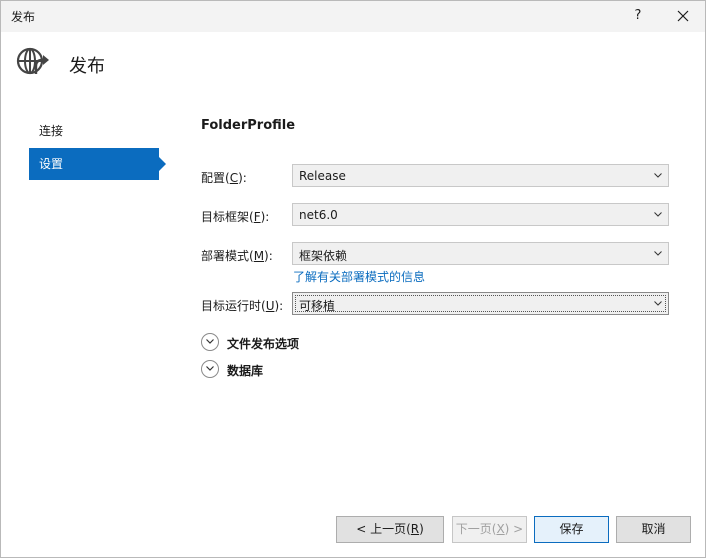 The width and height of the screenshot is (706, 558). What do you see at coordinates (301, 369) in the screenshot?
I see `database-expander: 数据库` at bounding box center [301, 369].